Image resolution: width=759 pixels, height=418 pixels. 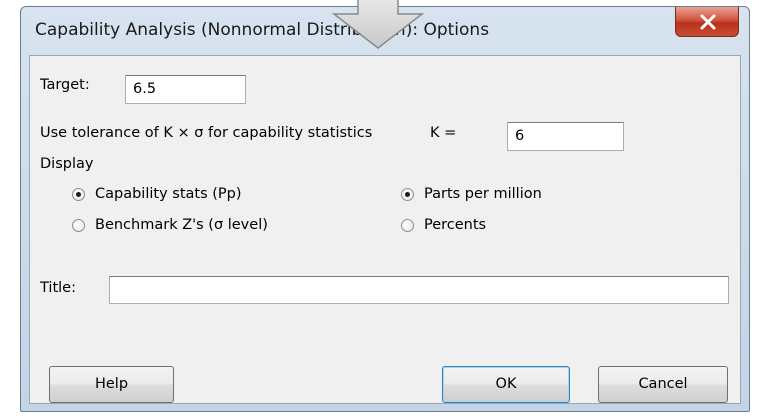 I want to click on radio-capability-stats: Capability stats (Pp), so click(x=157, y=194).